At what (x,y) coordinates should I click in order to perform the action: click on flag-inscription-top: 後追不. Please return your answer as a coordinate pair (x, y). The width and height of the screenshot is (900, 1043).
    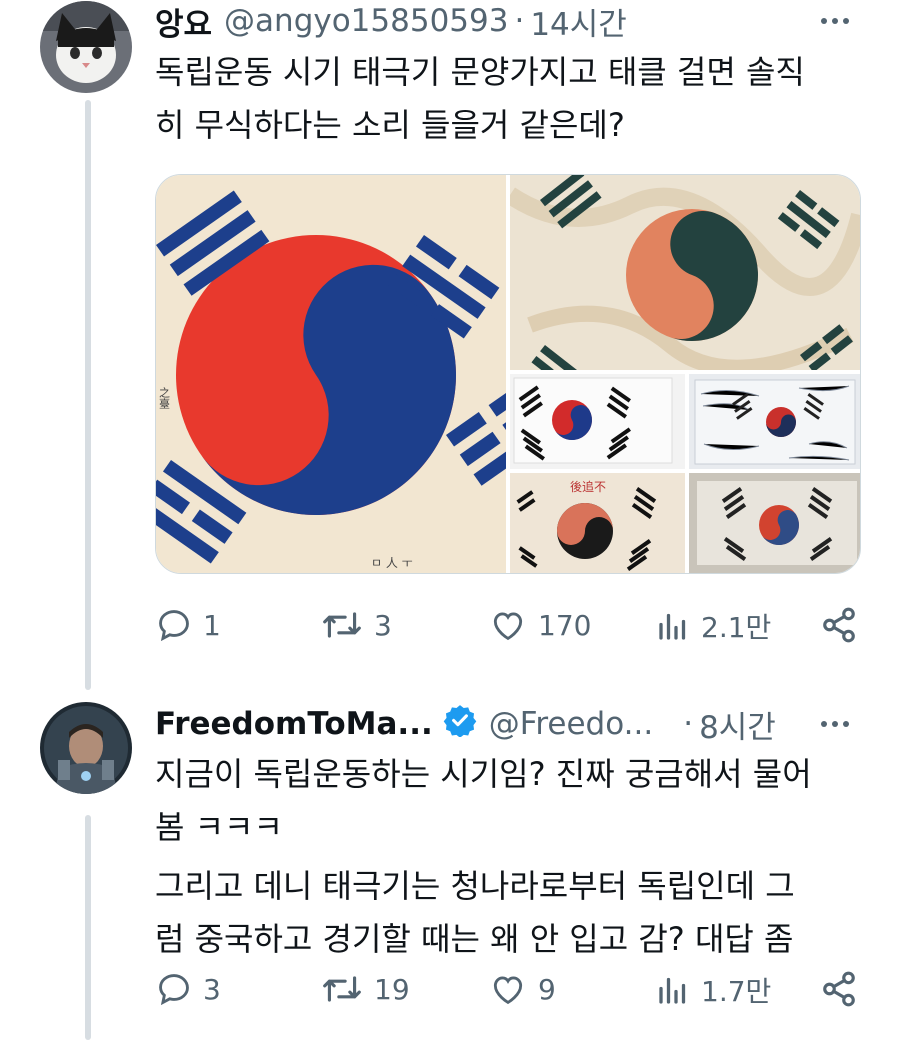
    Looking at the image, I should click on (588, 486).